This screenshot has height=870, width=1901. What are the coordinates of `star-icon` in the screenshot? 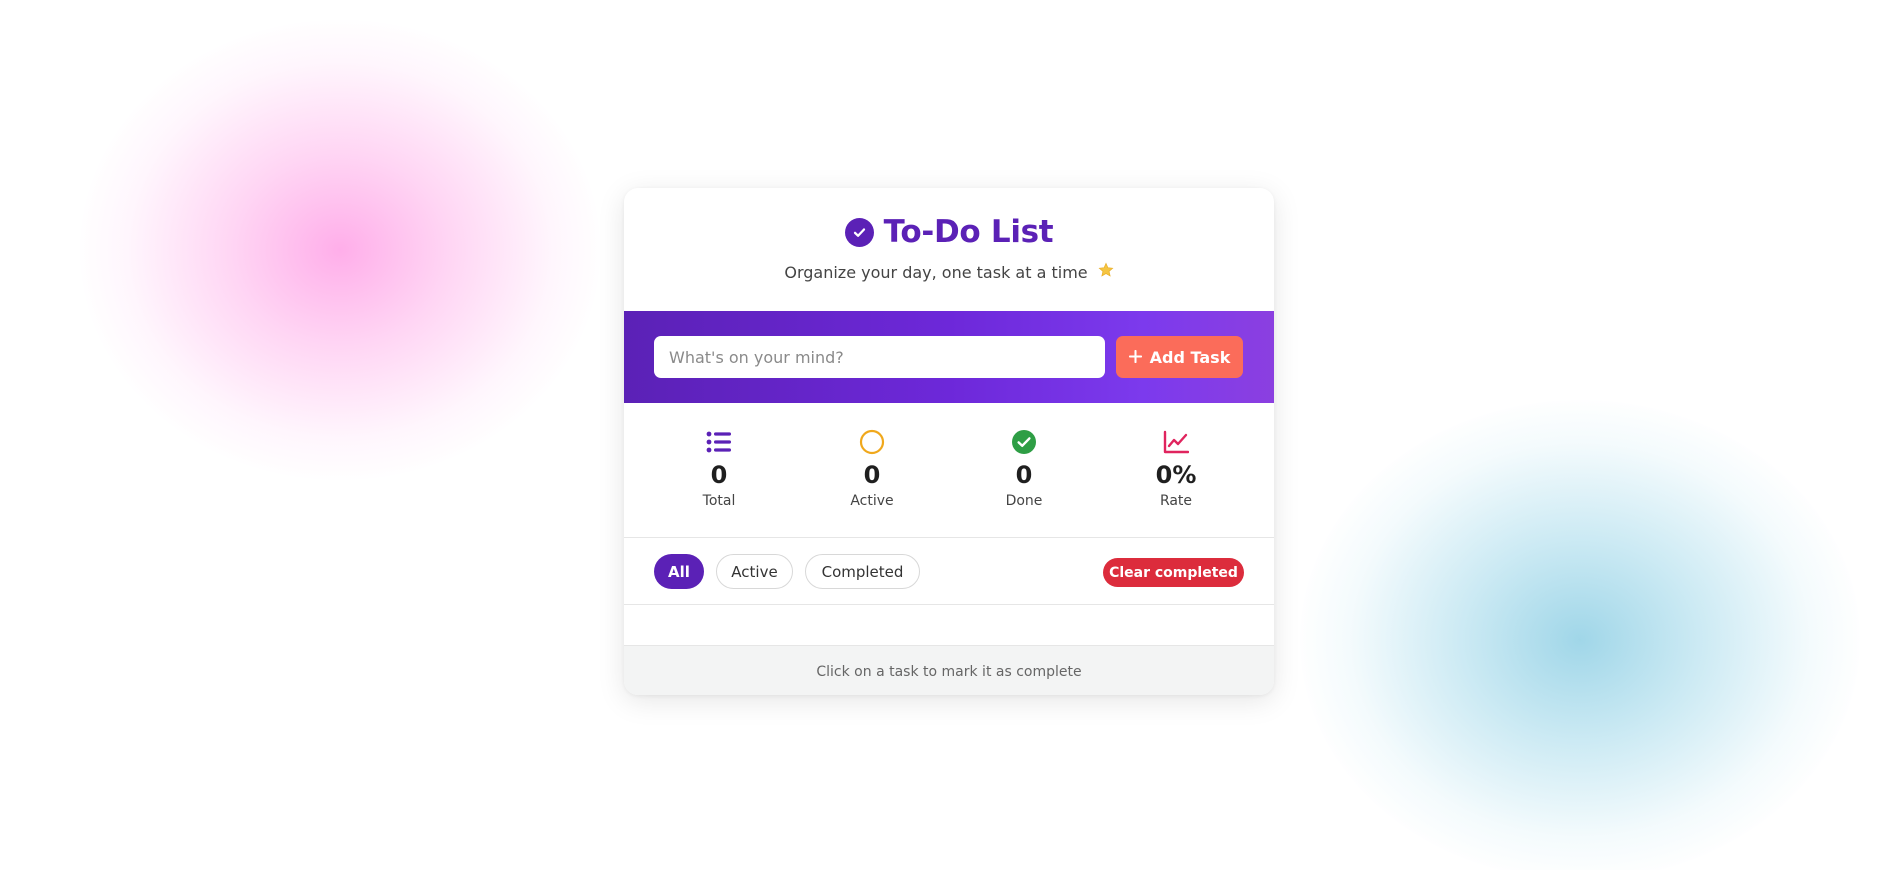 It's located at (1106, 272).